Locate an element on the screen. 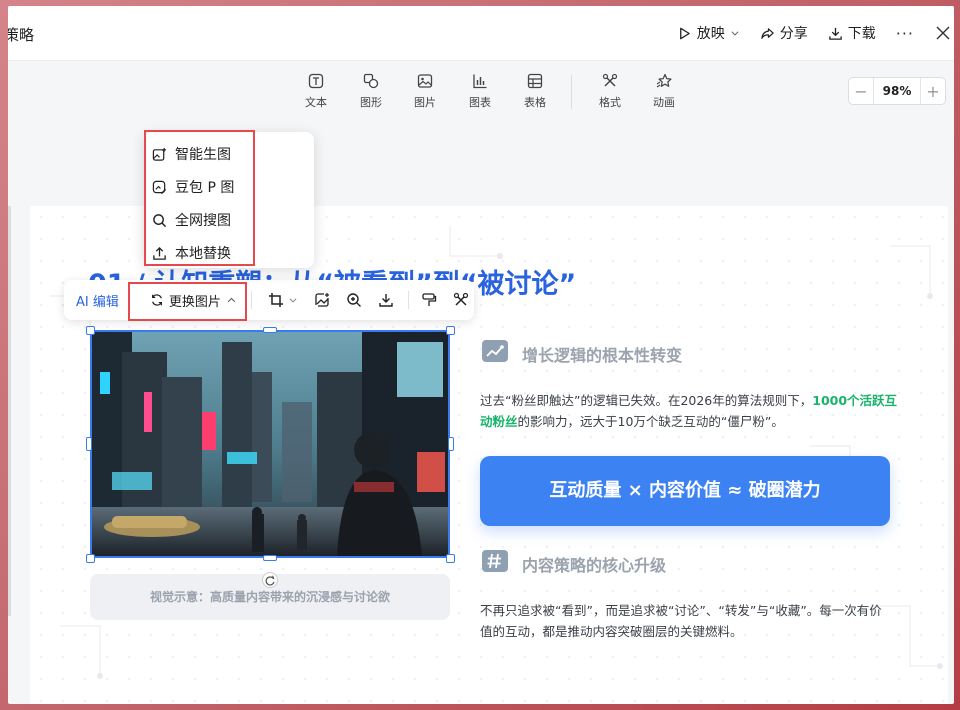 The width and height of the screenshot is (960, 710). image-icon is located at coordinates (425, 81).